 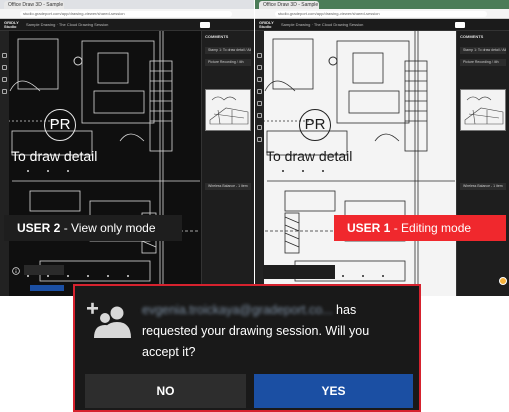 What do you see at coordinates (344, 310) in the screenshot?
I see `message-part-1: has` at bounding box center [344, 310].